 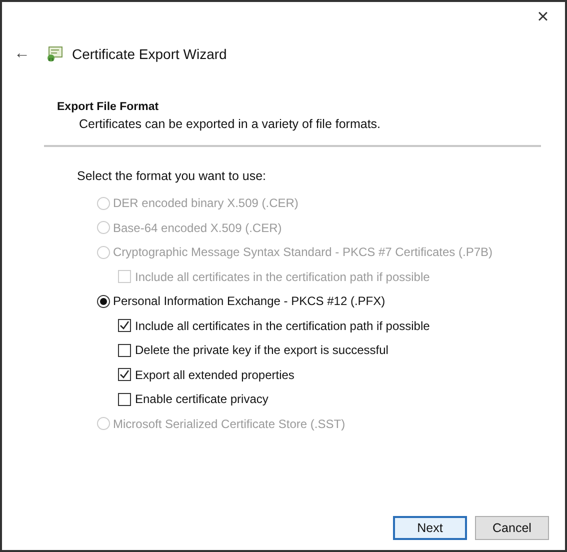 I want to click on window-title: Certificate Export Wizard, so click(x=149, y=54).